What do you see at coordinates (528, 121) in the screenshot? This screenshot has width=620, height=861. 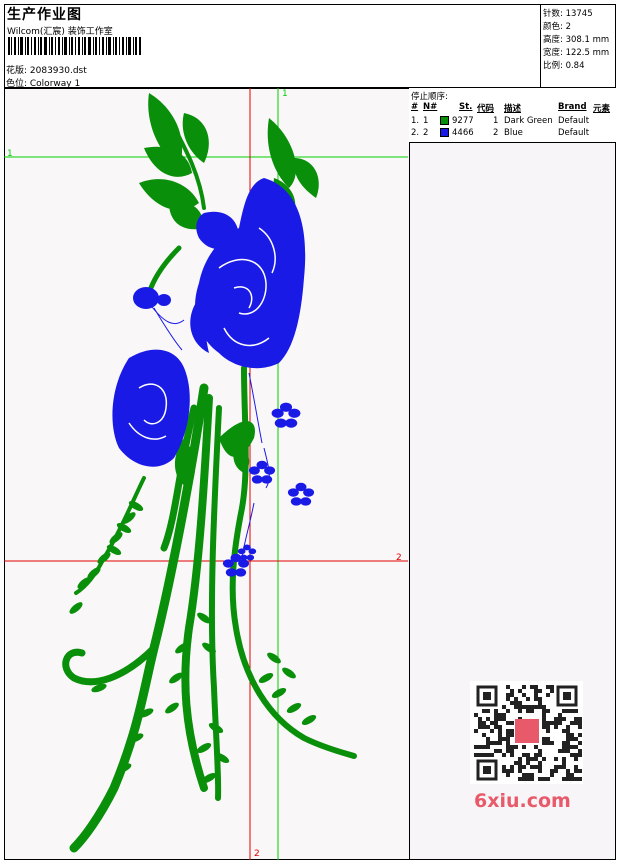 I see `row1-desc: Dark Green` at bounding box center [528, 121].